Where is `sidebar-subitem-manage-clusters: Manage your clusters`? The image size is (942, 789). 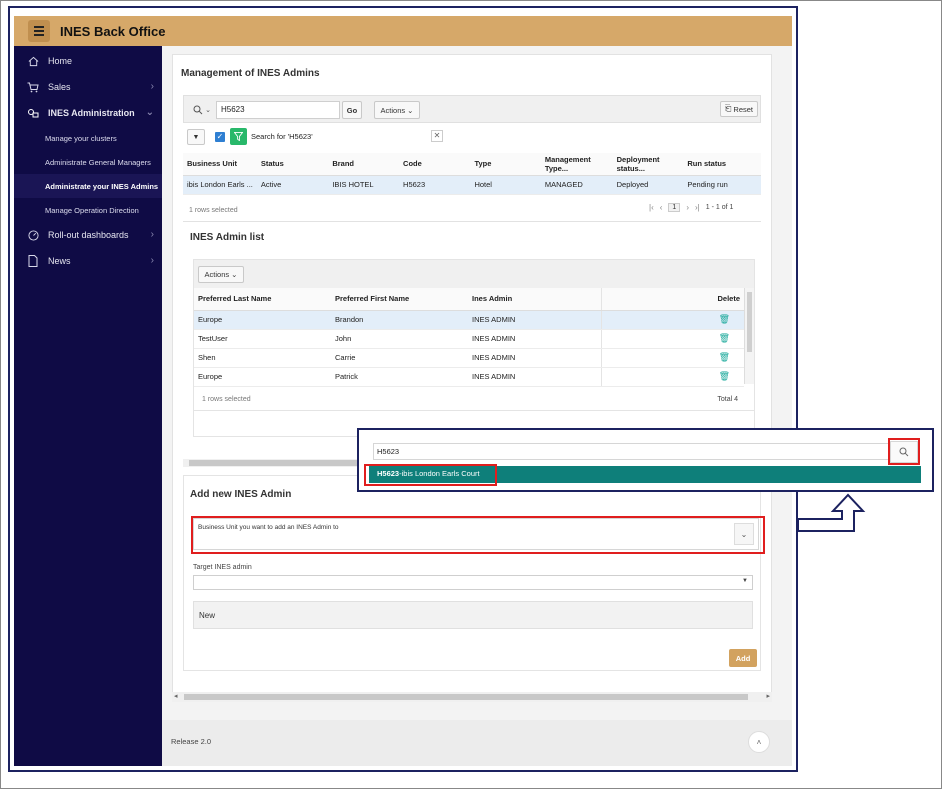 sidebar-subitem-manage-clusters: Manage your clusters is located at coordinates (88, 138).